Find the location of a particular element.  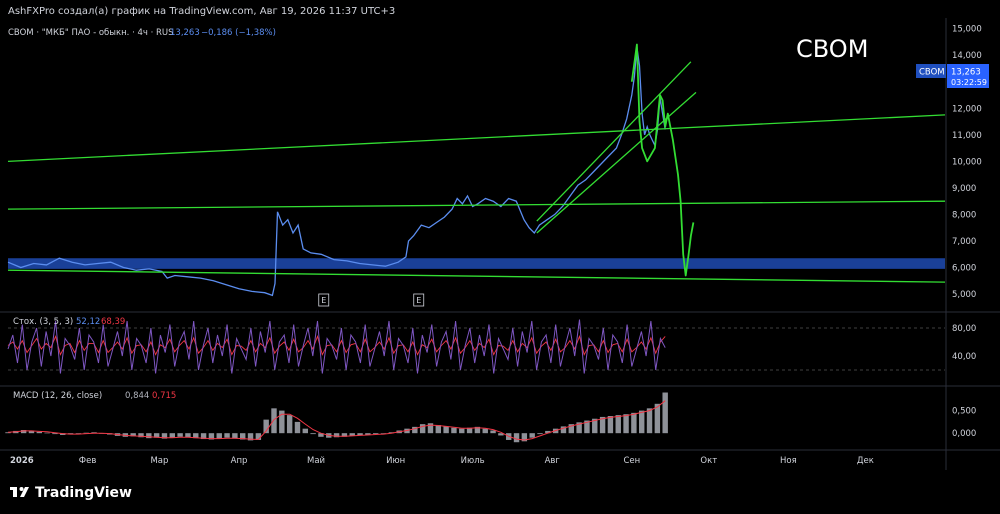

time-axis-tick-label: Июн is located at coordinates (395, 461).